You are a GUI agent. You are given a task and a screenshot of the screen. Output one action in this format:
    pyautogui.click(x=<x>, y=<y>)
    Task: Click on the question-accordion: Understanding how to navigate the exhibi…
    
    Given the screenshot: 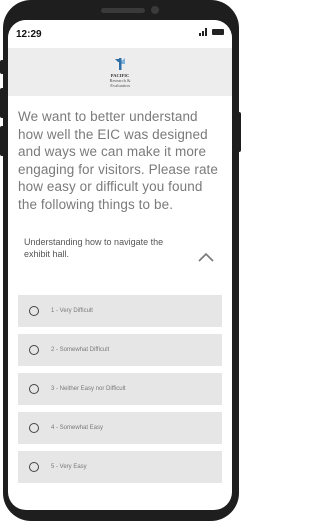 What is the action you would take?
    pyautogui.click(x=120, y=261)
    